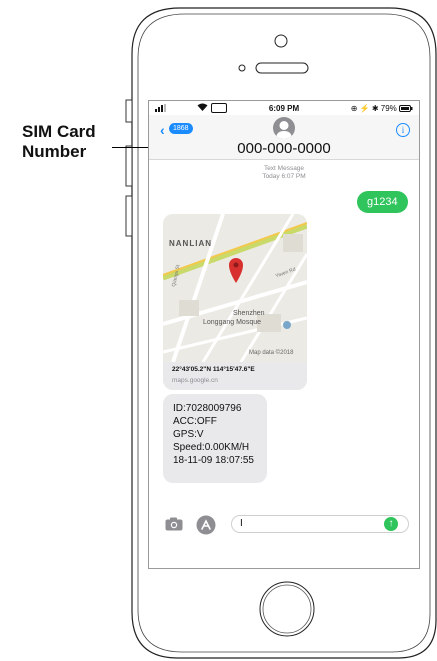  What do you see at coordinates (206, 527) in the screenshot?
I see `app-store-icon` at bounding box center [206, 527].